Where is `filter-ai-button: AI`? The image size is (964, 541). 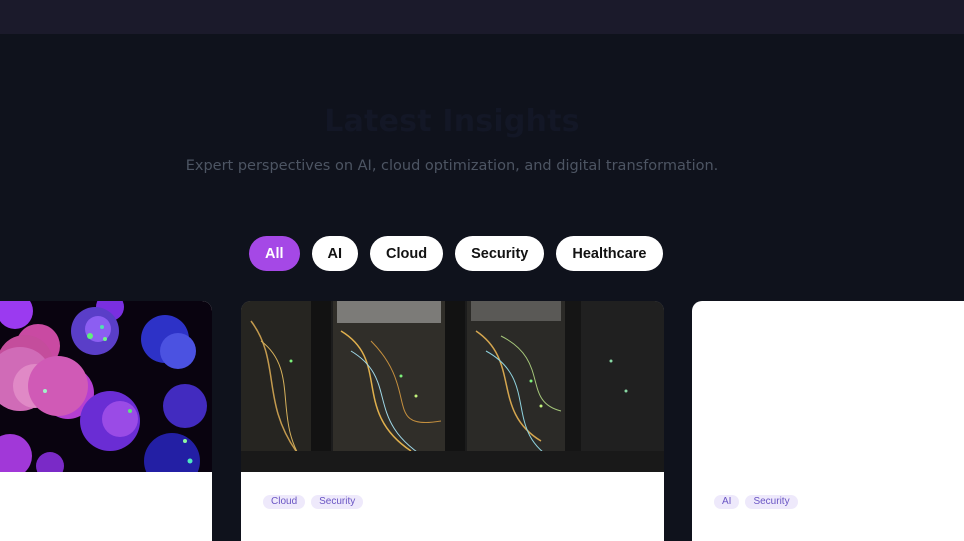 filter-ai-button: AI is located at coordinates (335, 253).